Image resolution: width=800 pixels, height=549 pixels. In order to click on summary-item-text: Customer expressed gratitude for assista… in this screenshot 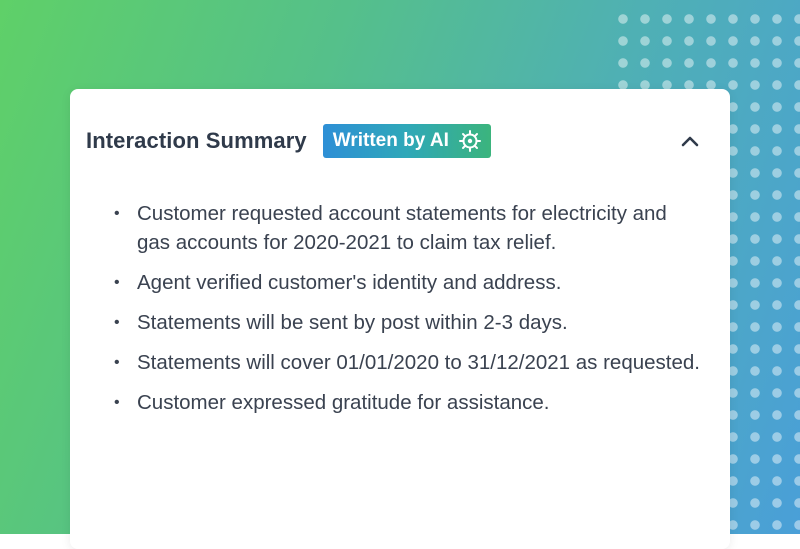, I will do `click(343, 402)`.